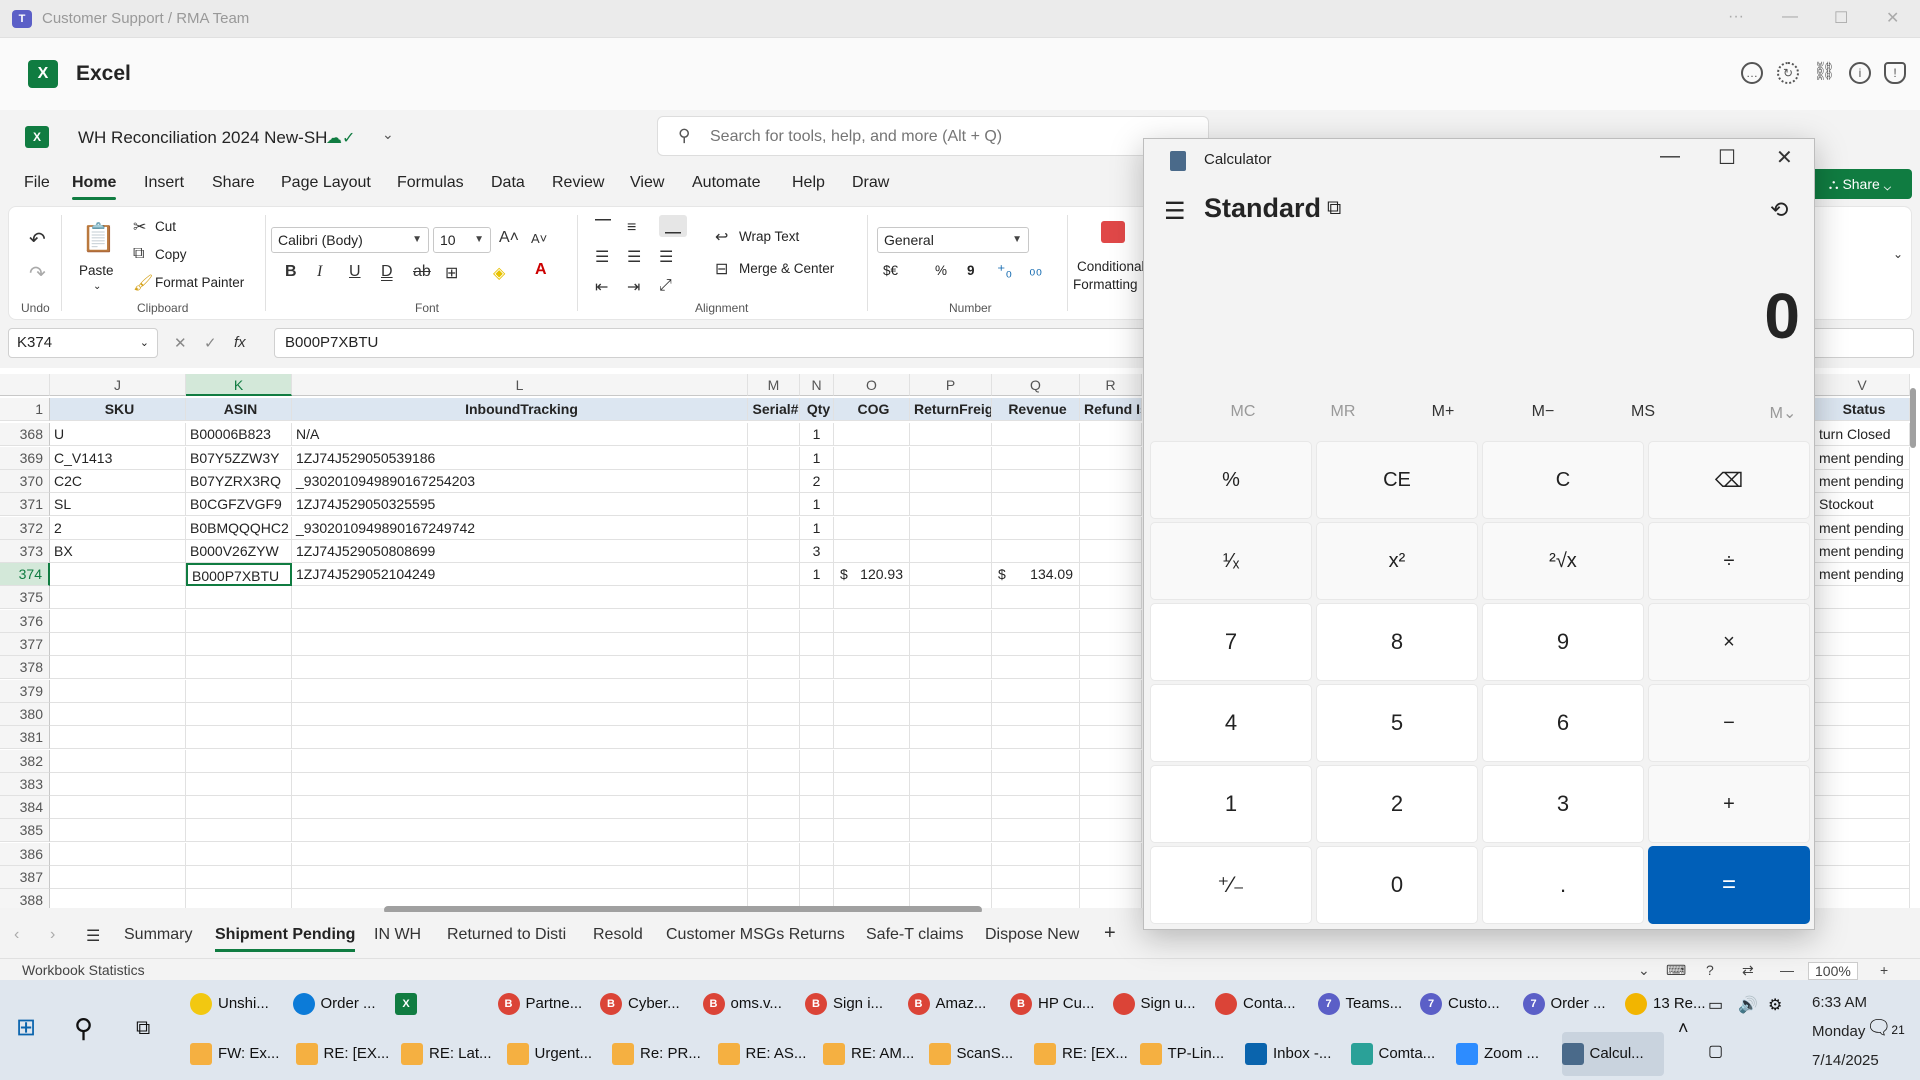  I want to click on tab-review: Review, so click(578, 183).